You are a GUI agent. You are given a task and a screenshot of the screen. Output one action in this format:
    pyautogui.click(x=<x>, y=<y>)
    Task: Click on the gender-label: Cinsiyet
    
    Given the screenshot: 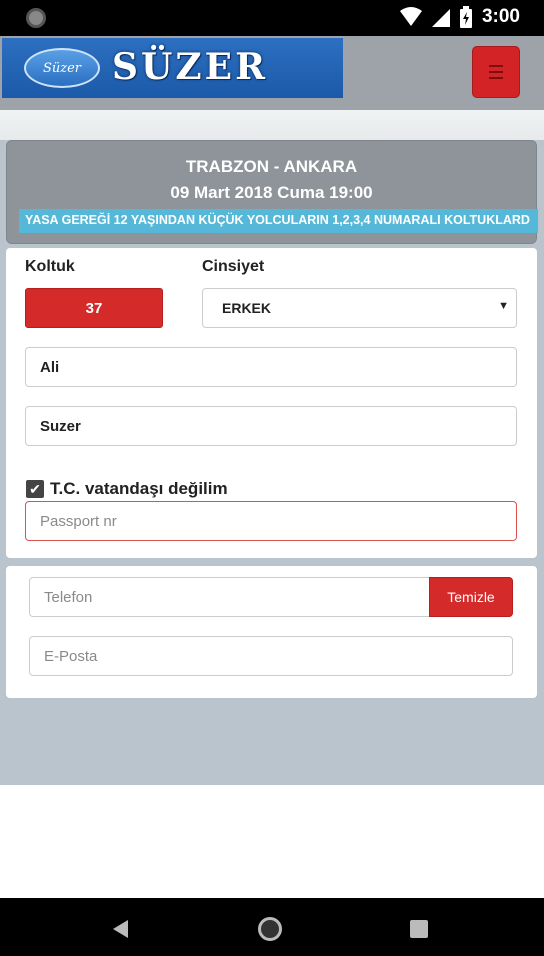 What is the action you would take?
    pyautogui.click(x=233, y=266)
    